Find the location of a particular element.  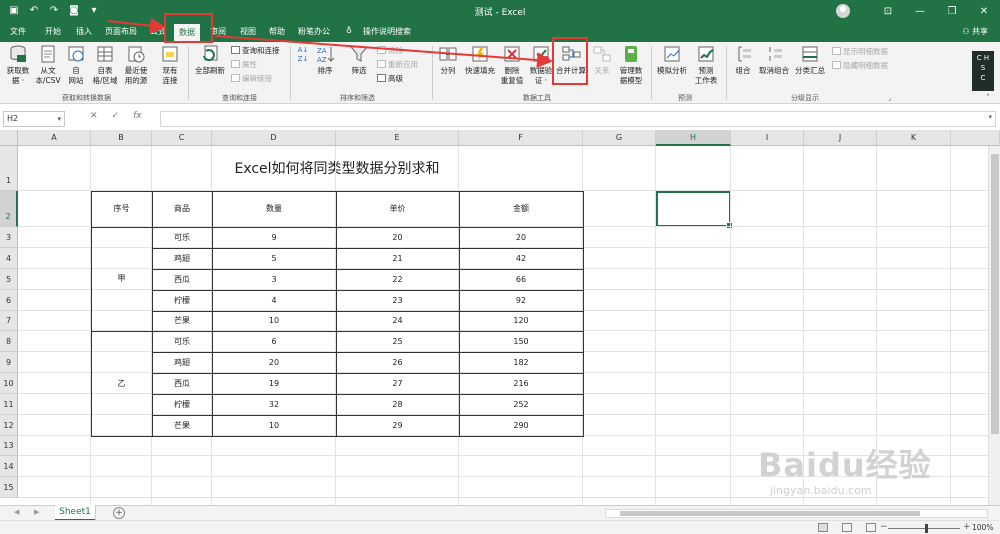

horizontal-scrollbar is located at coordinates (796, 513).